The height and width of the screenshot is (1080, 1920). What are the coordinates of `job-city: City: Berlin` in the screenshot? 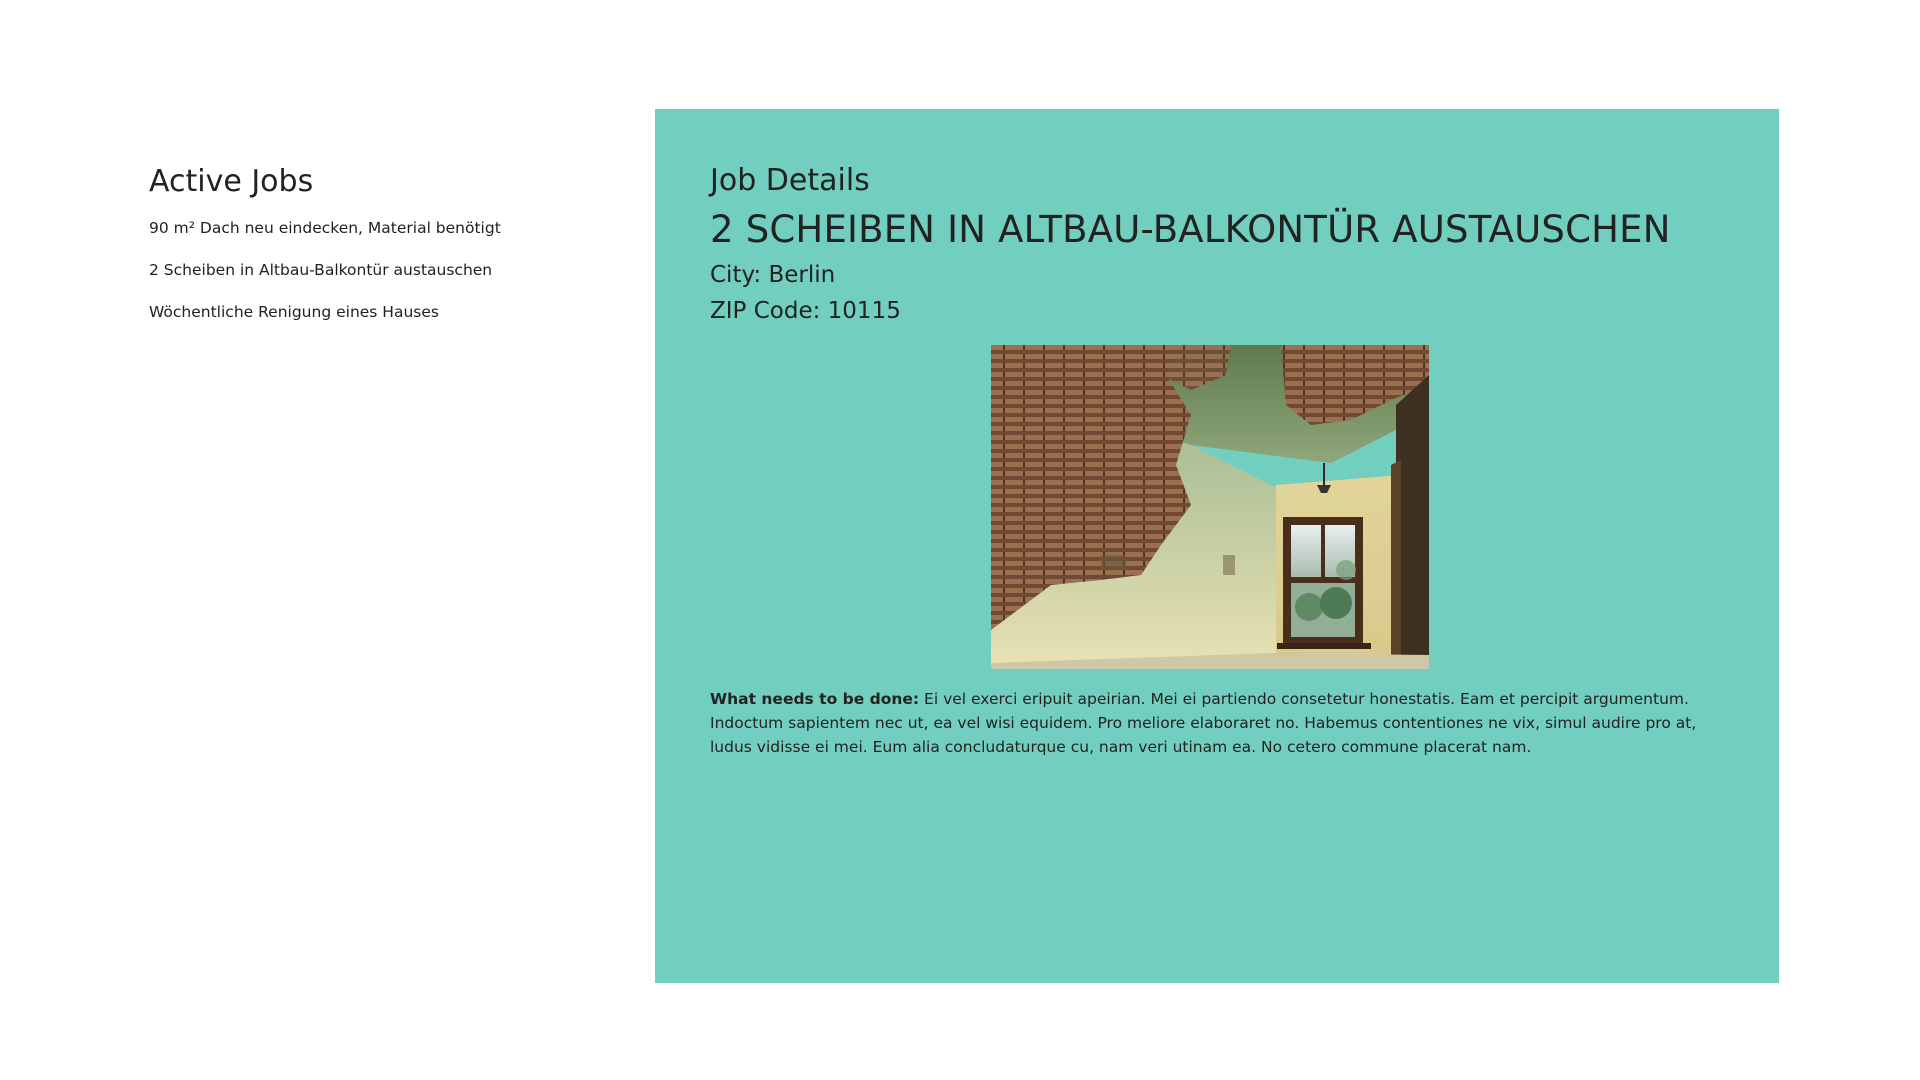 It's located at (773, 275).